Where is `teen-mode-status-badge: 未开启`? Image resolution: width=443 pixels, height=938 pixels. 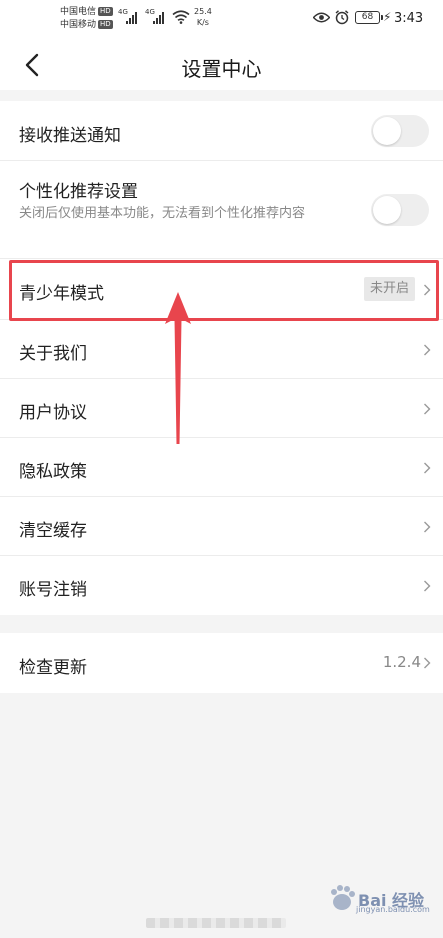 teen-mode-status-badge: 未开启 is located at coordinates (389, 289).